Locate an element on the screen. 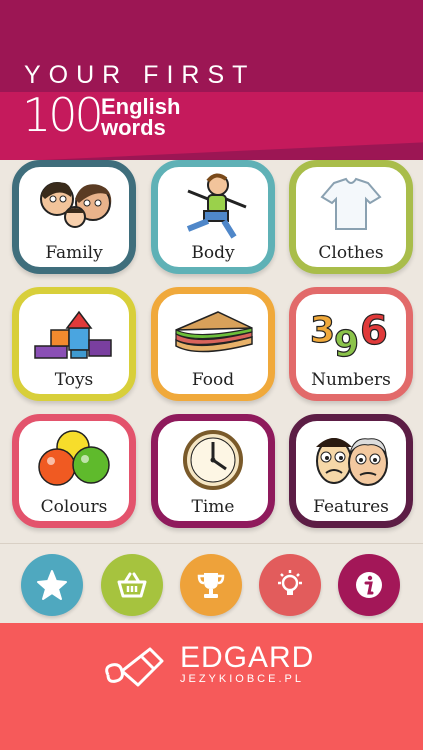 The image size is (423, 750). svg-text: 6 is located at coordinates (374, 331).